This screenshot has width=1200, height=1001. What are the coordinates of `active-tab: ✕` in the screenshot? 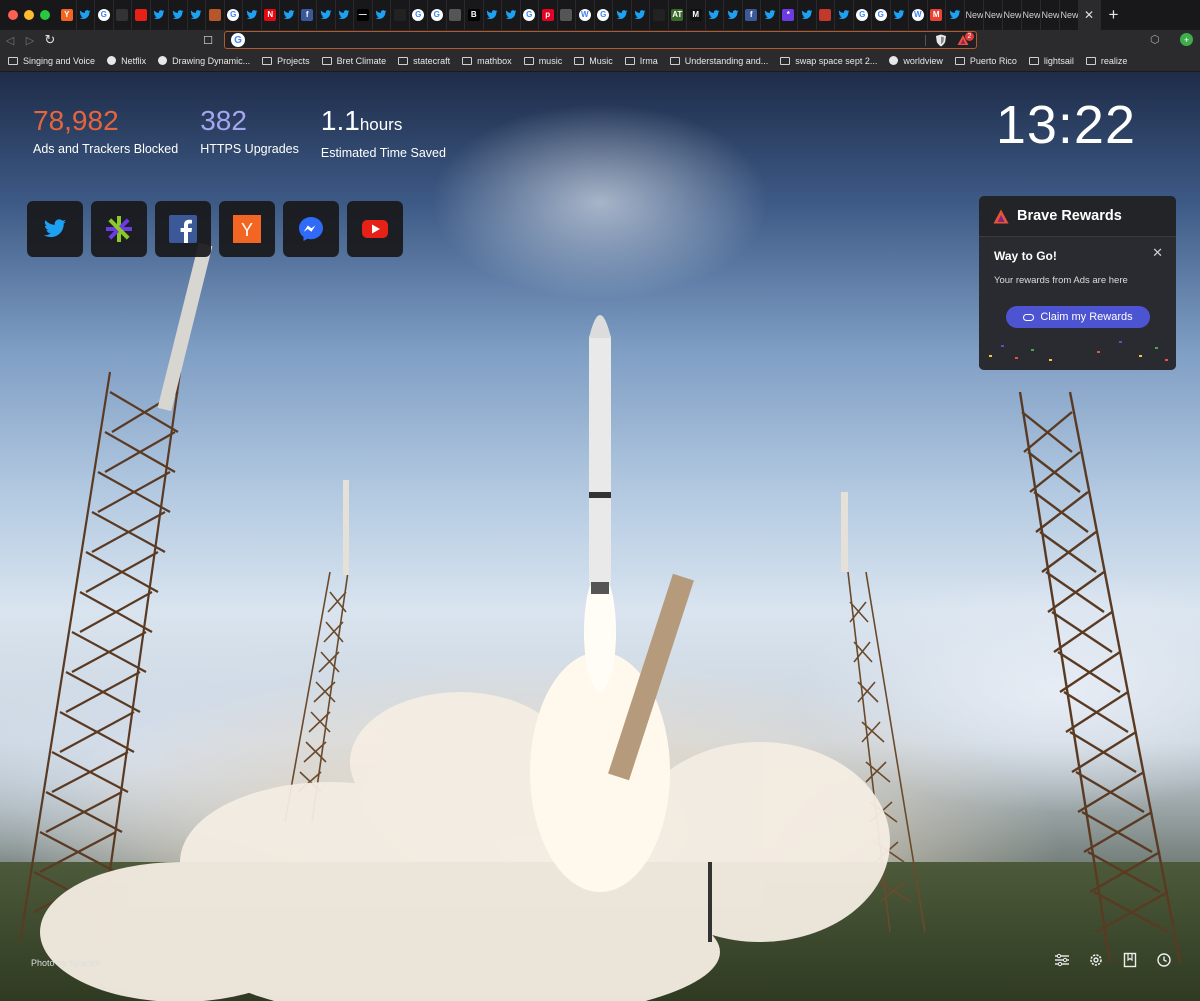 It's located at (1089, 15).